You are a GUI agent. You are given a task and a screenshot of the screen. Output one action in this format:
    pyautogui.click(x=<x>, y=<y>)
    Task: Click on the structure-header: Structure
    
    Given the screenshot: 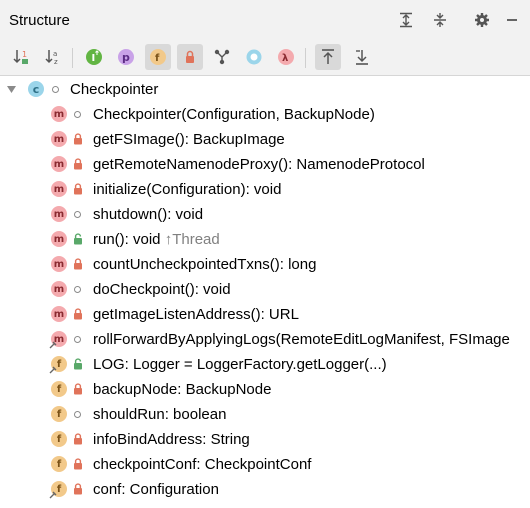 What is the action you would take?
    pyautogui.click(x=265, y=20)
    